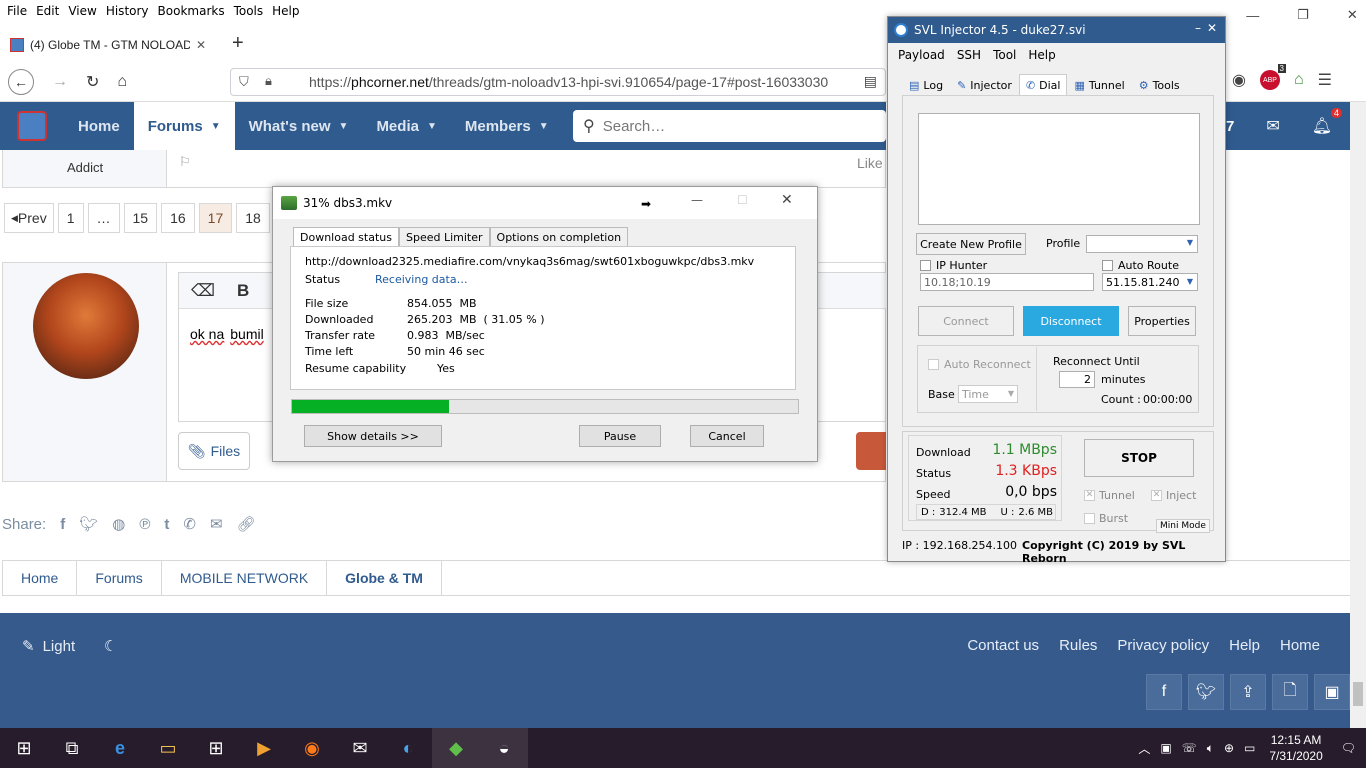 The height and width of the screenshot is (768, 1366). Describe the element at coordinates (926, 85) in the screenshot. I see `svl-tab-log: ▤ Log` at that location.